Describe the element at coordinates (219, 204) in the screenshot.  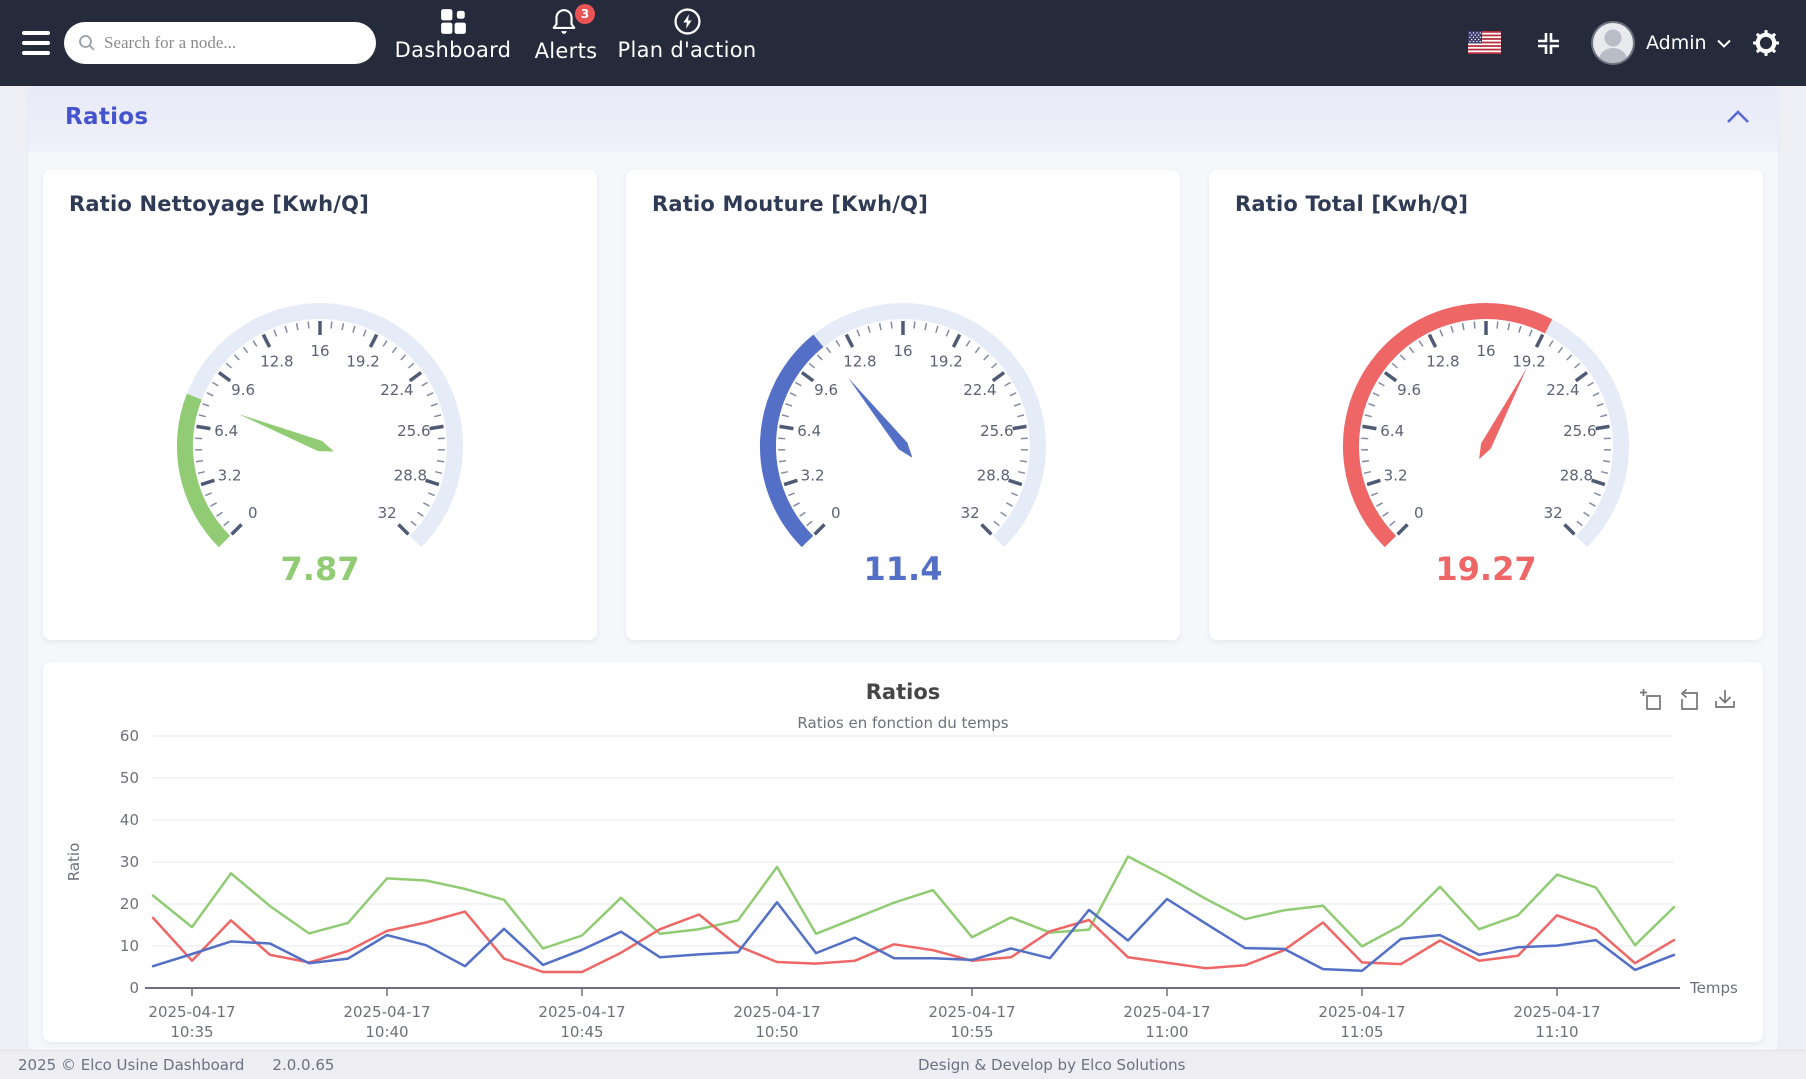
I see `gauge-title: Ratio Nettoyage [Kwh/Q]` at that location.